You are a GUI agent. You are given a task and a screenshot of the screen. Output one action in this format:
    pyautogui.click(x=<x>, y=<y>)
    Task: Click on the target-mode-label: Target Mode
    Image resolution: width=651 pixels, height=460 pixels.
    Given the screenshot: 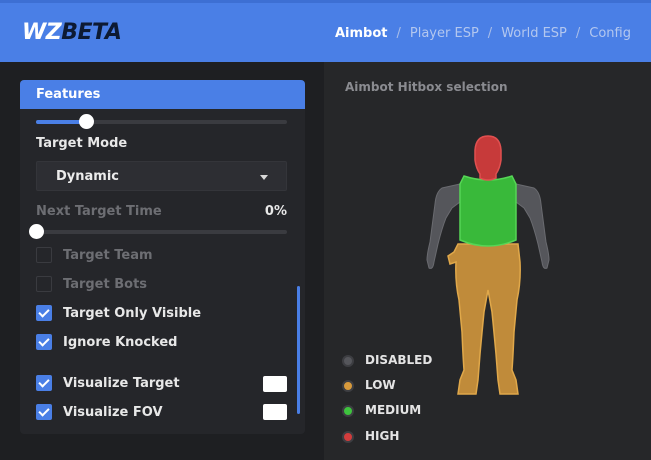 What is the action you would take?
    pyautogui.click(x=82, y=143)
    